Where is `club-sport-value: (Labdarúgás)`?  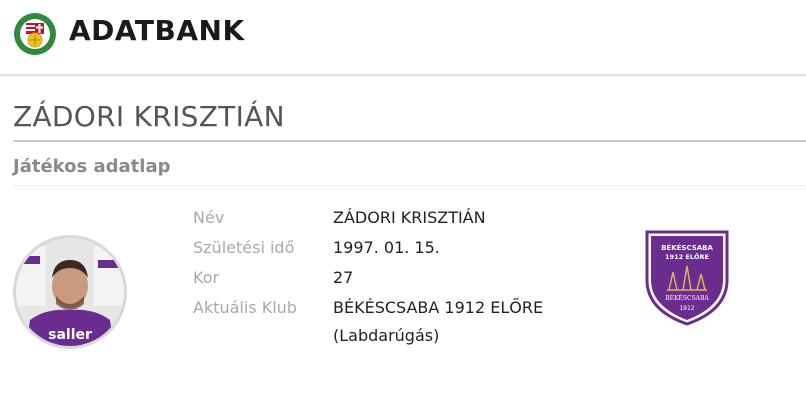 club-sport-value: (Labdarúgás) is located at coordinates (386, 335).